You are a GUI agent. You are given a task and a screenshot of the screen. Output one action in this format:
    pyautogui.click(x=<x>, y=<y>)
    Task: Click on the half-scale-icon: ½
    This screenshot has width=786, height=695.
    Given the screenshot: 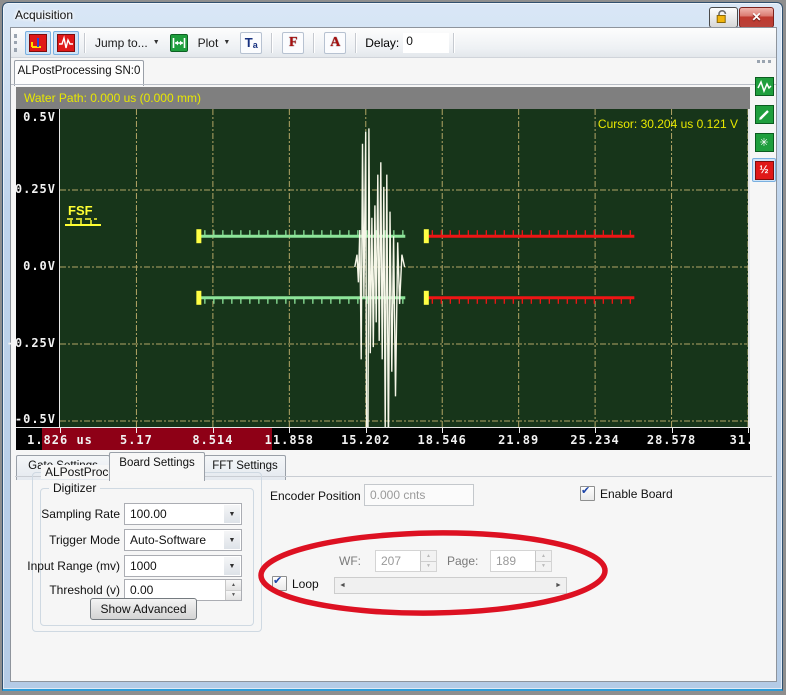 What is the action you would take?
    pyautogui.click(x=764, y=170)
    